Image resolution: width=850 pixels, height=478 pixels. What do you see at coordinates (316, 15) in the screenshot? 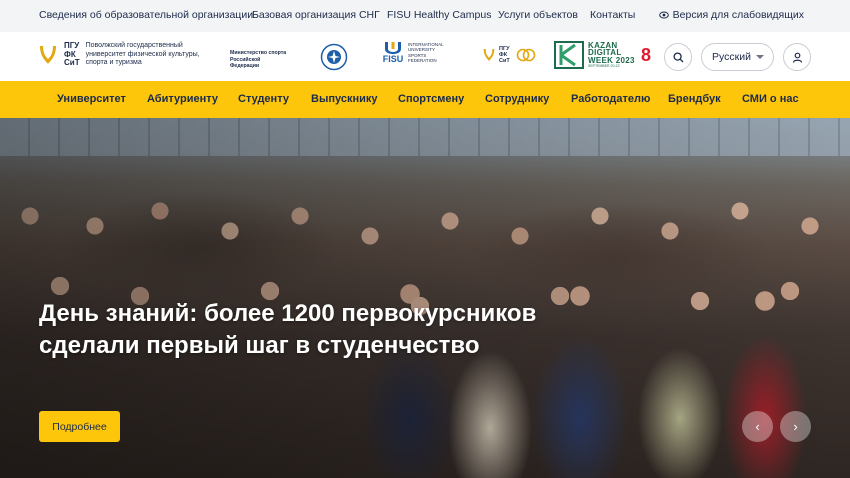
I see `topbar-link-cis-base: Базовая организация СНГ` at bounding box center [316, 15].